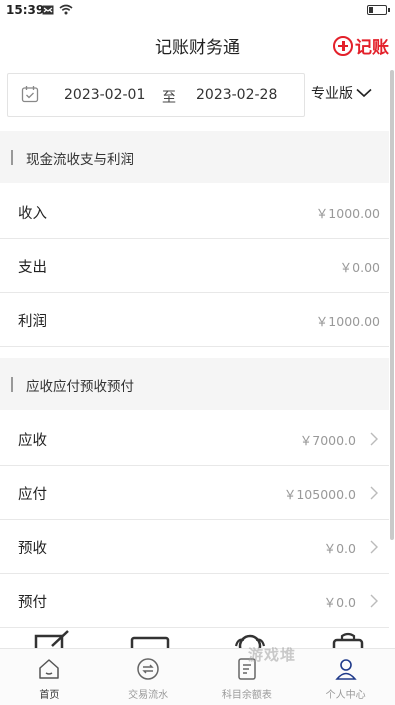 The width and height of the screenshot is (395, 705). I want to click on card-icon, so click(150, 642).